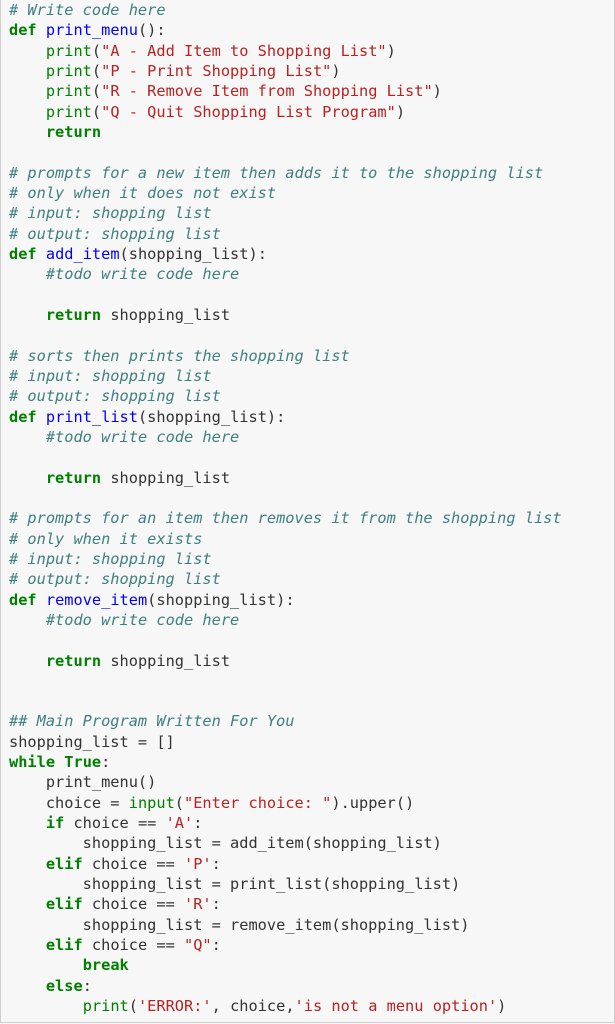 The image size is (615, 1024). I want to click on function-name-token: print_list, so click(91, 416).